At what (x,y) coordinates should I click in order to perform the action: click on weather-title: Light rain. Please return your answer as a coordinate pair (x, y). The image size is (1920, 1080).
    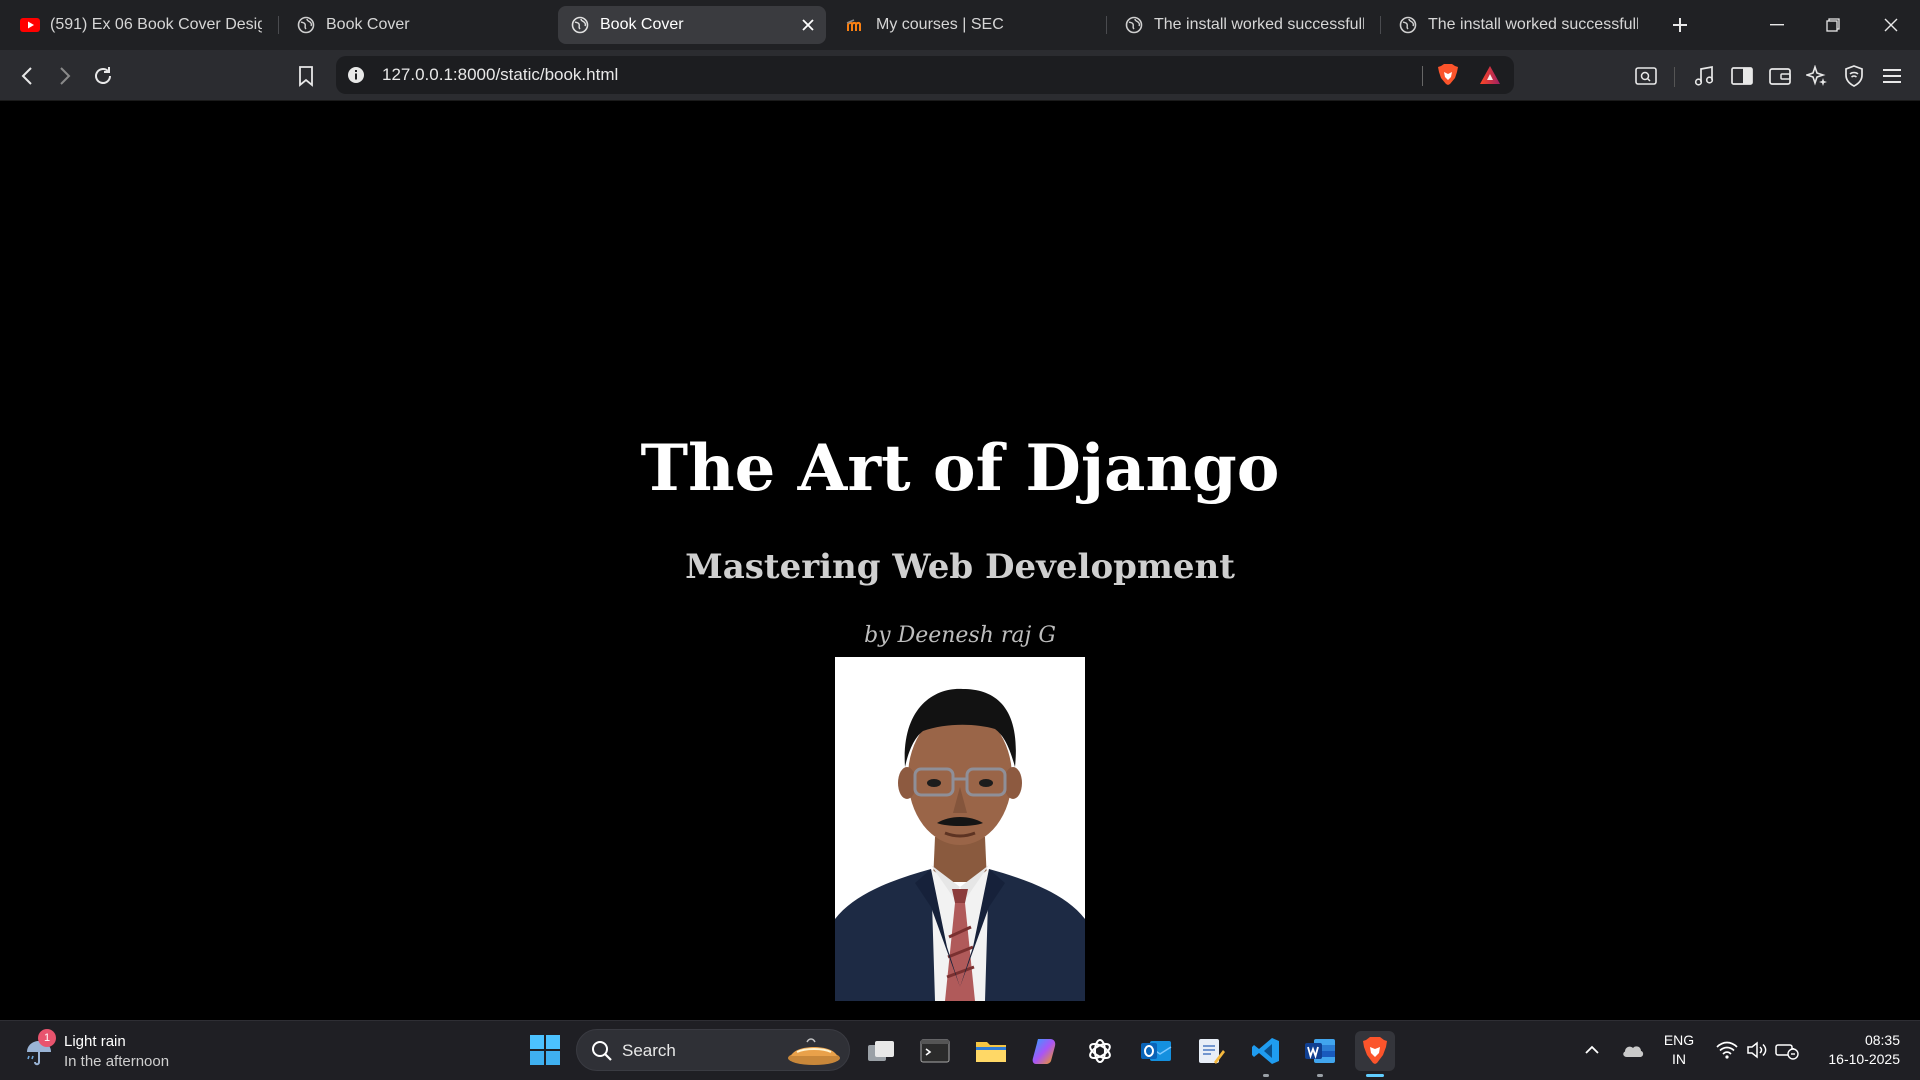
    Looking at the image, I should click on (95, 1041).